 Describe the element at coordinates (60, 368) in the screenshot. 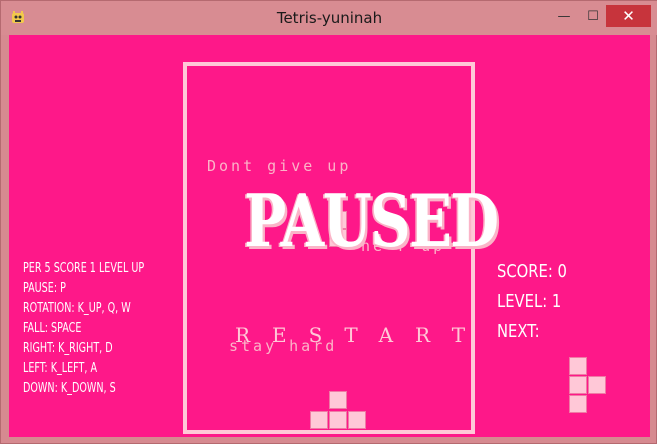

I see `help-line: LEFT: K_LEFT, A` at that location.